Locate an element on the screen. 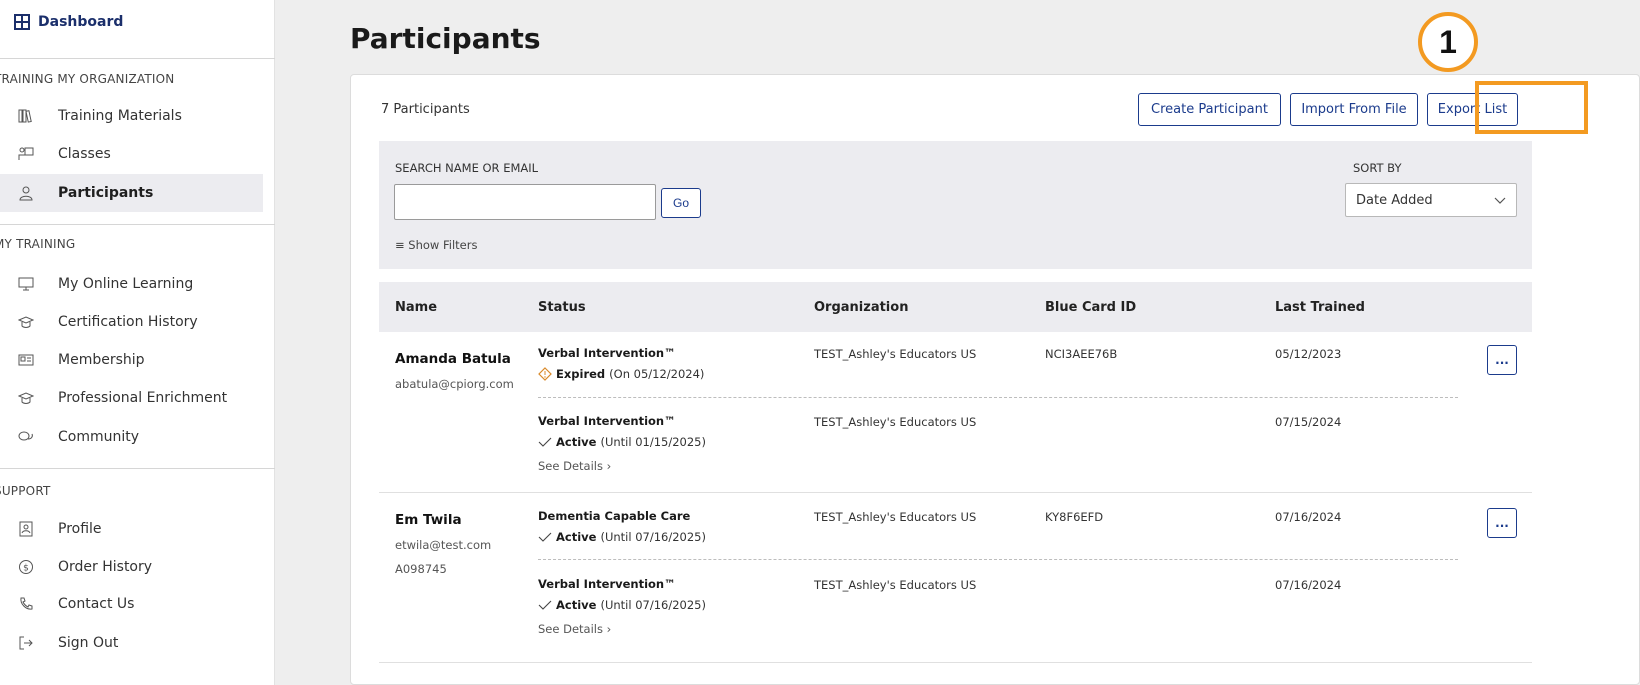 This screenshot has height=685, width=1640. sidebar-item-professional-enrichment: Professional Enrichment is located at coordinates (137, 398).